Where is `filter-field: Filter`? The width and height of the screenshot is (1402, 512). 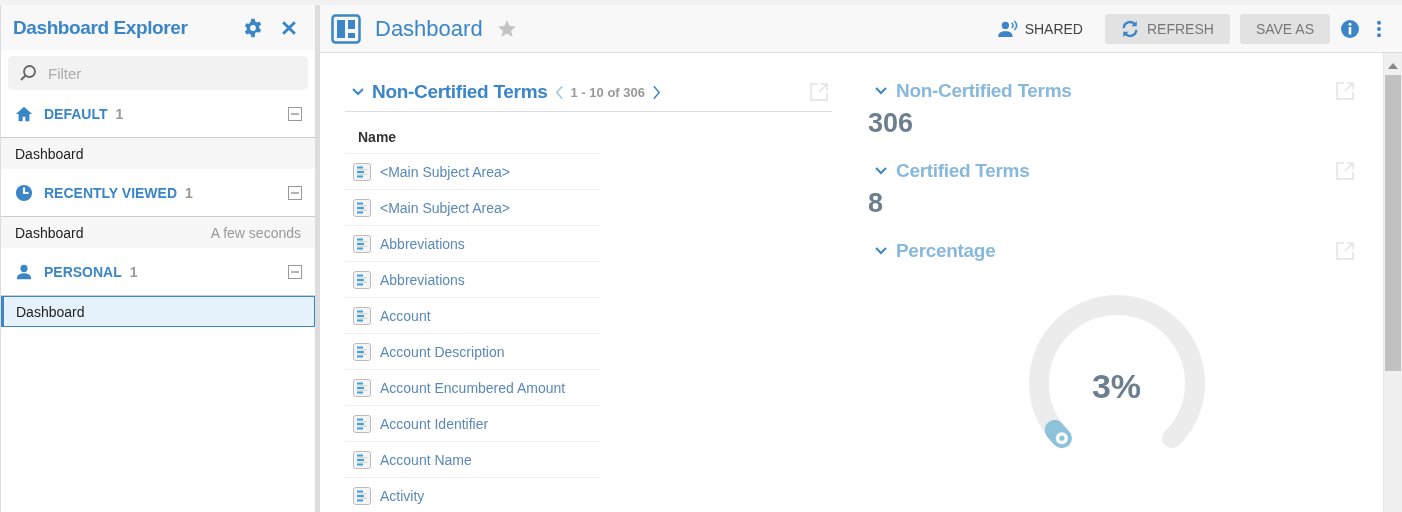 filter-field: Filter is located at coordinates (158, 73).